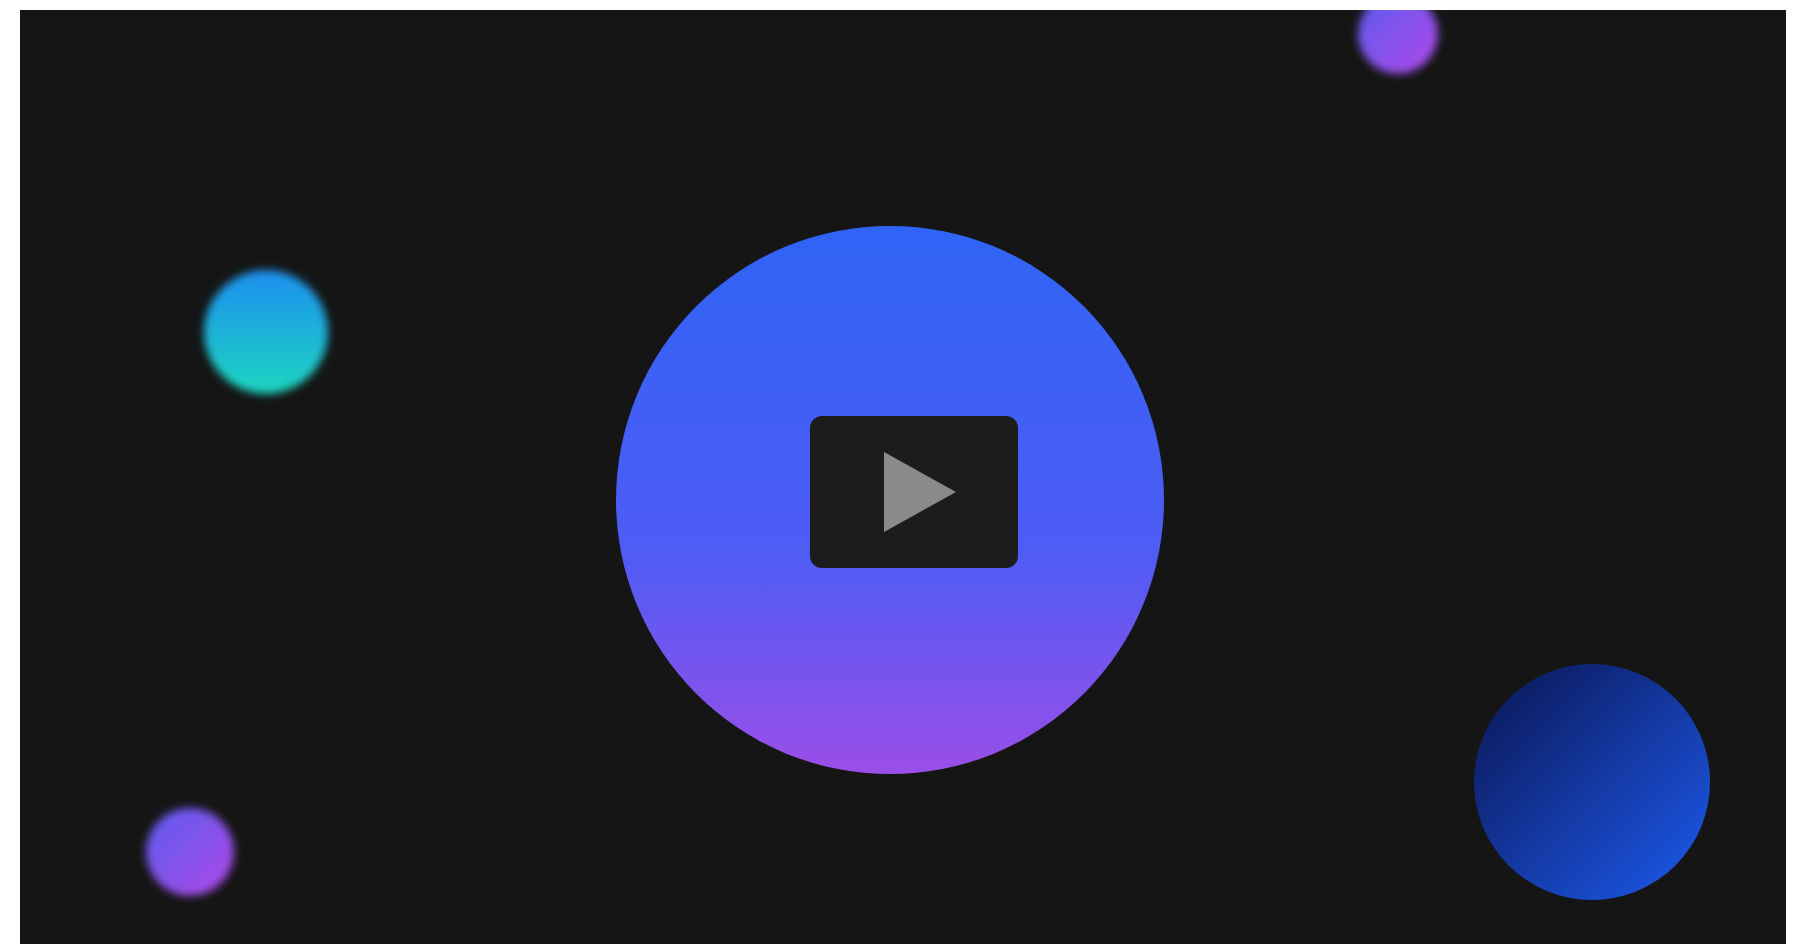 The height and width of the screenshot is (944, 1800). I want to click on play-button, so click(914, 492).